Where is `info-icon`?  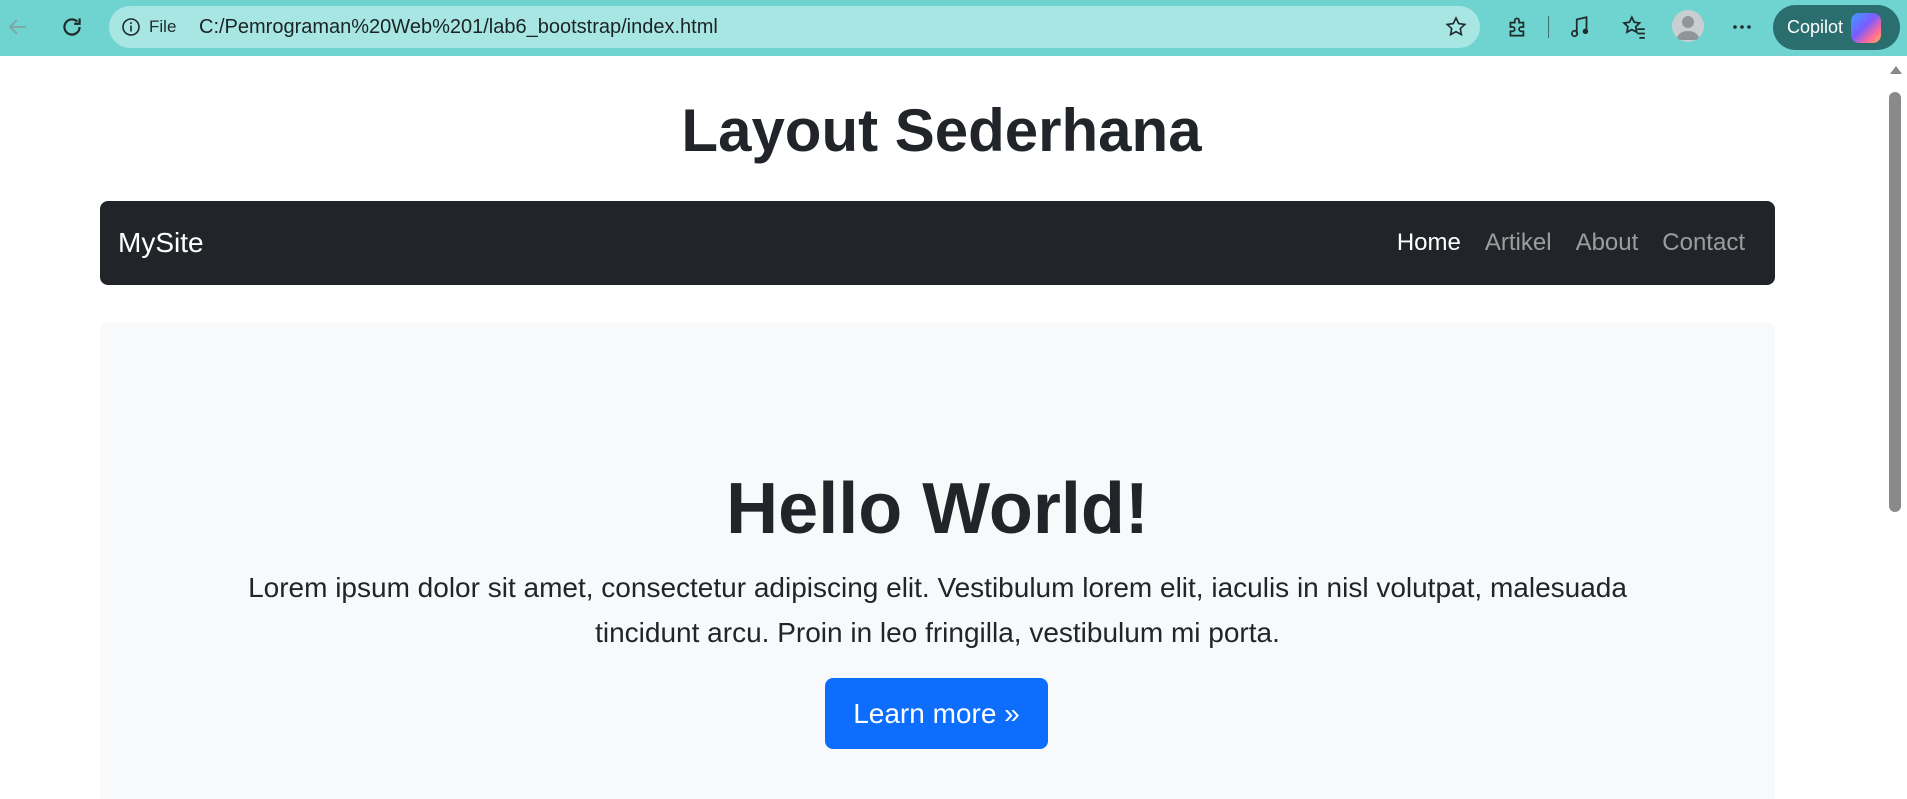 info-icon is located at coordinates (131, 27).